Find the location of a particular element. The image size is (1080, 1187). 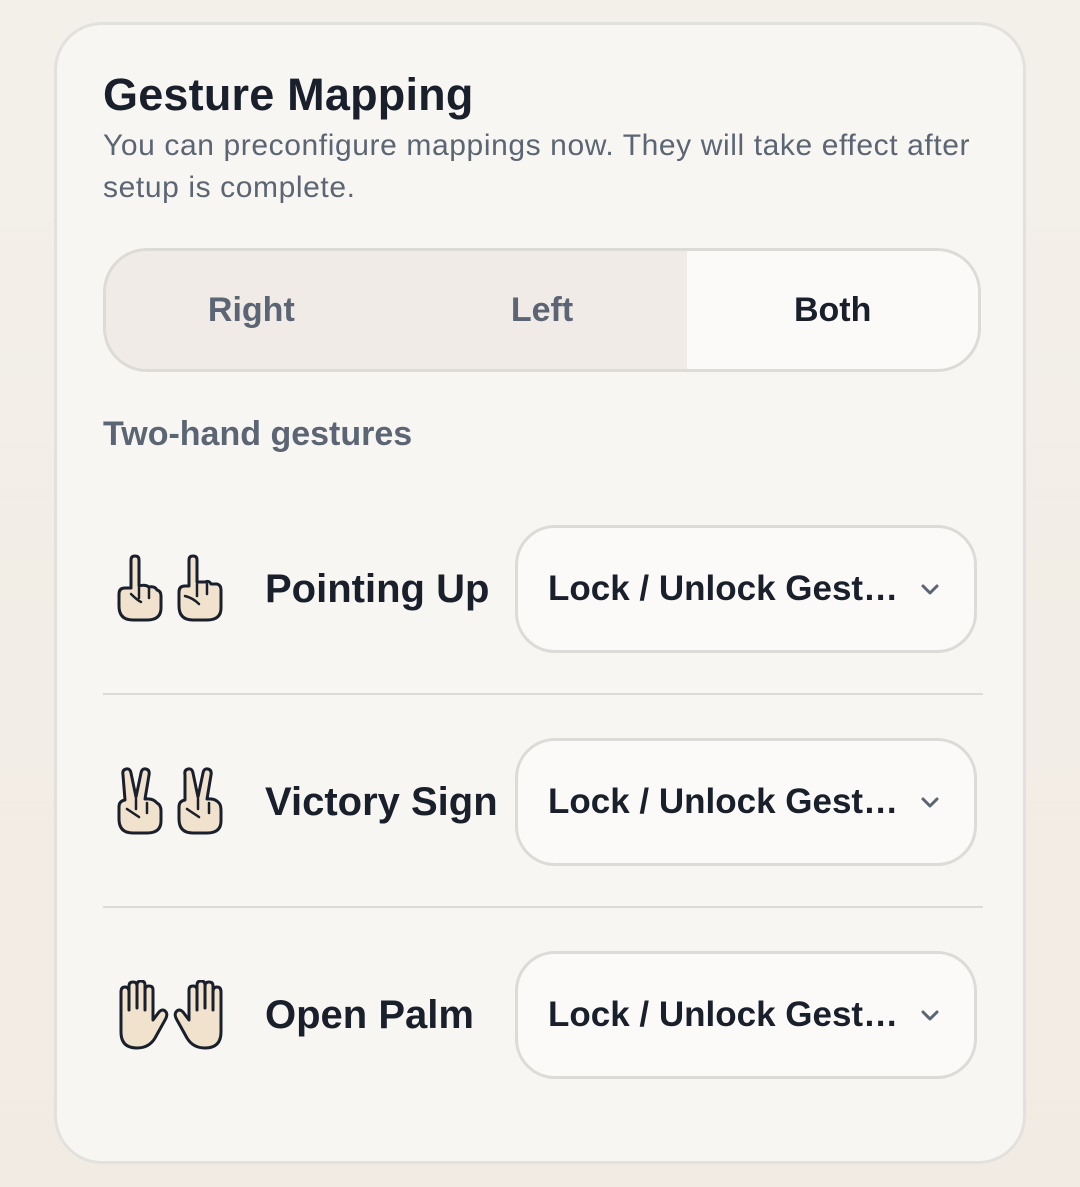

pointing-up-icon is located at coordinates (171, 589).